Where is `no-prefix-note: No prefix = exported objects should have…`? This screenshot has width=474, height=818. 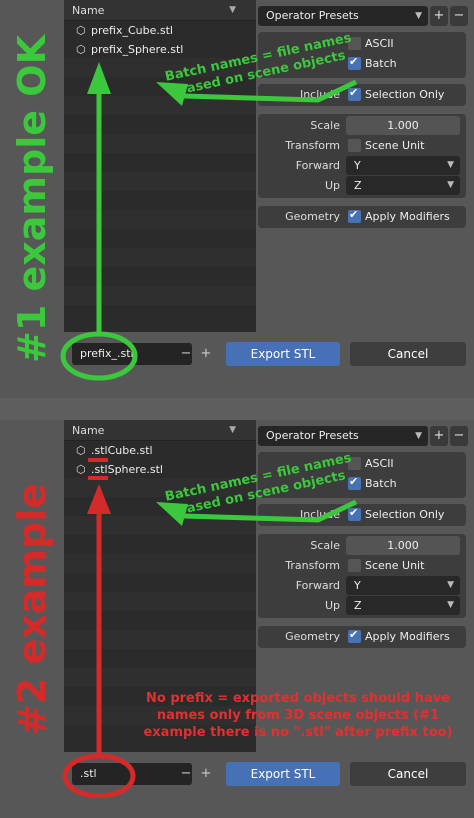 no-prefix-note: No prefix = exported objects should have… is located at coordinates (298, 715).